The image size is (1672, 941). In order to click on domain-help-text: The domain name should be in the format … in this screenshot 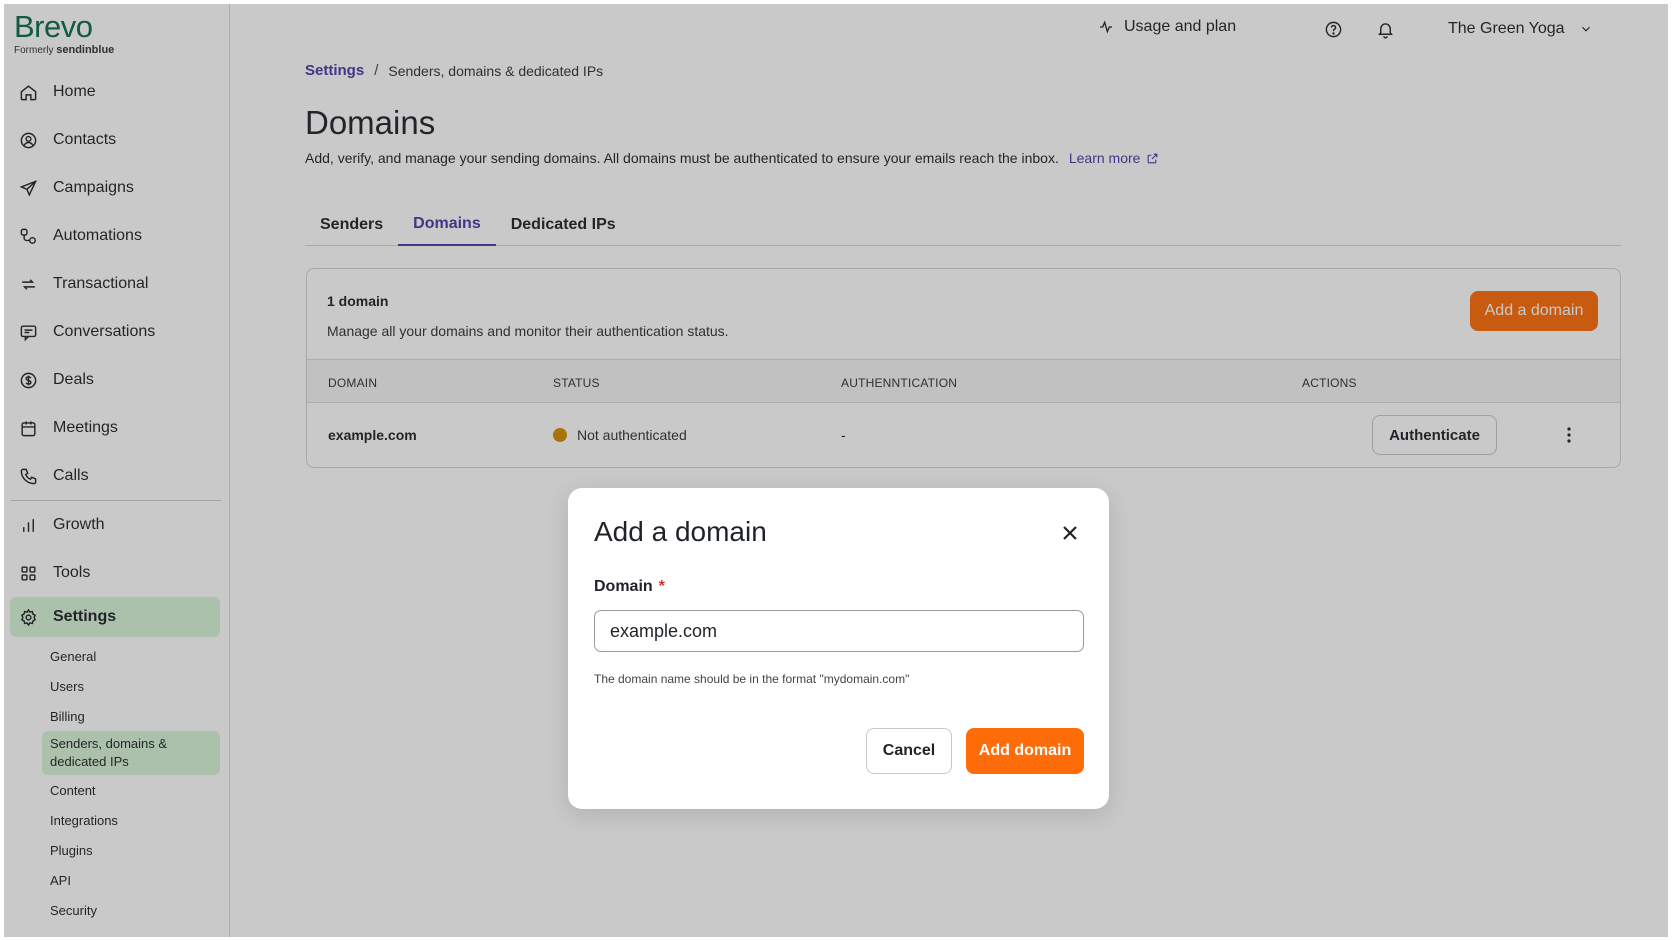, I will do `click(752, 679)`.